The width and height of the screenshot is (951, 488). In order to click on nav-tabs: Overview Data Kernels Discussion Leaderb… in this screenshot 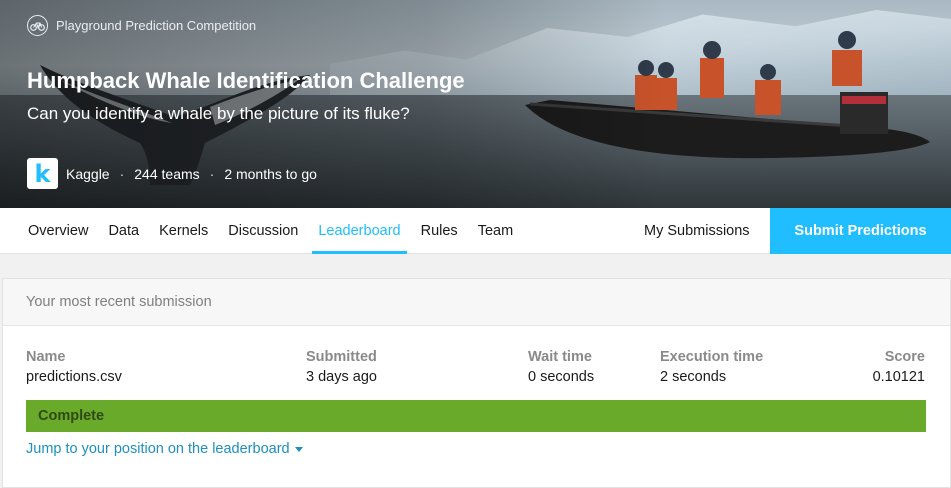, I will do `click(270, 231)`.